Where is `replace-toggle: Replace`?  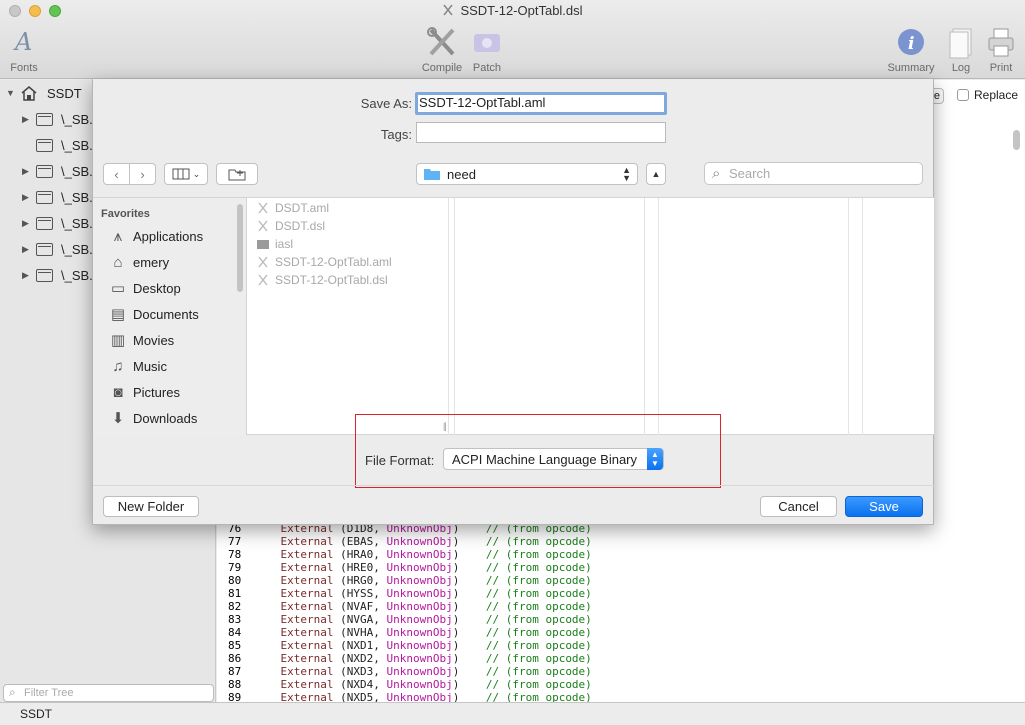 replace-toggle: Replace is located at coordinates (987, 95).